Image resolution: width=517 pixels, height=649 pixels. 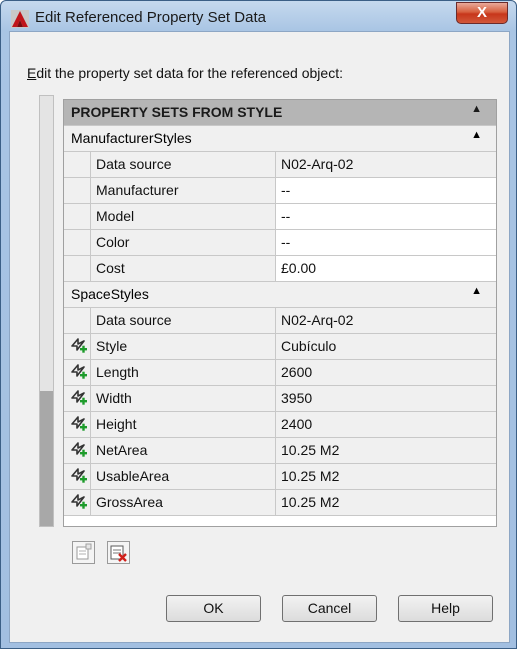 I want to click on add-property-set-icon, so click(x=84, y=551).